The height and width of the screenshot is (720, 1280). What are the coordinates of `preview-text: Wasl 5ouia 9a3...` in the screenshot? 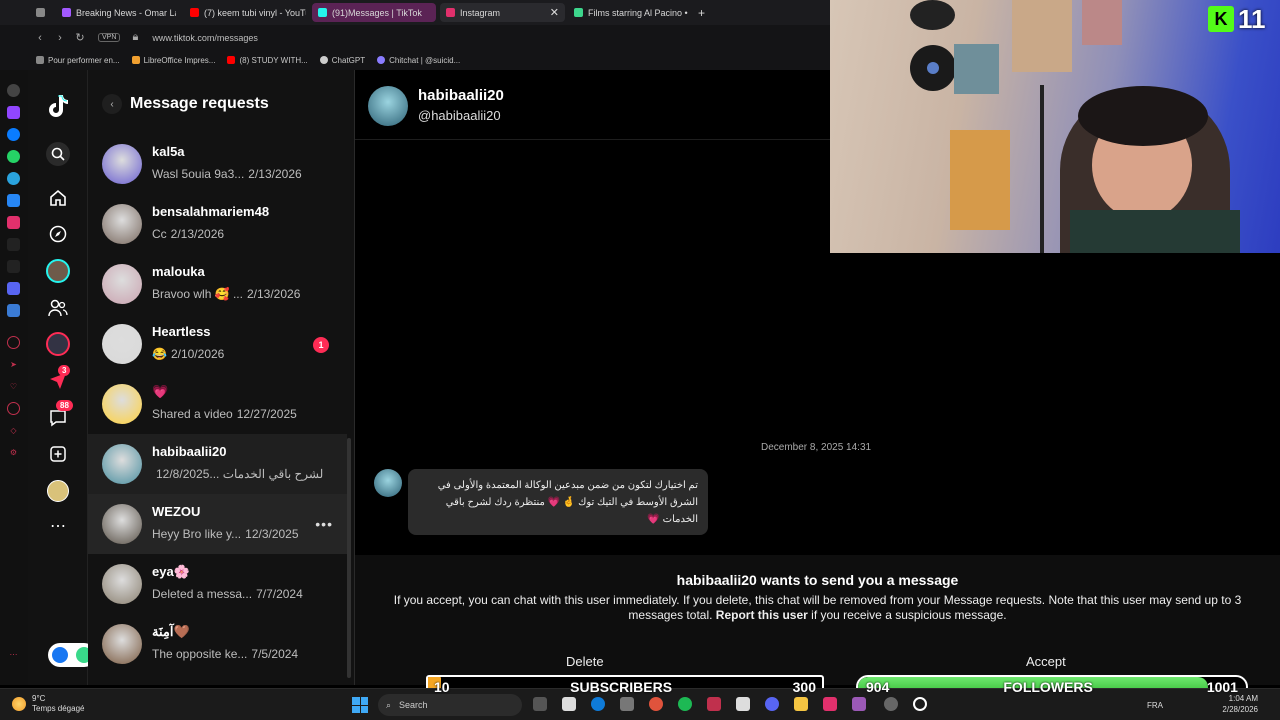 It's located at (198, 174).